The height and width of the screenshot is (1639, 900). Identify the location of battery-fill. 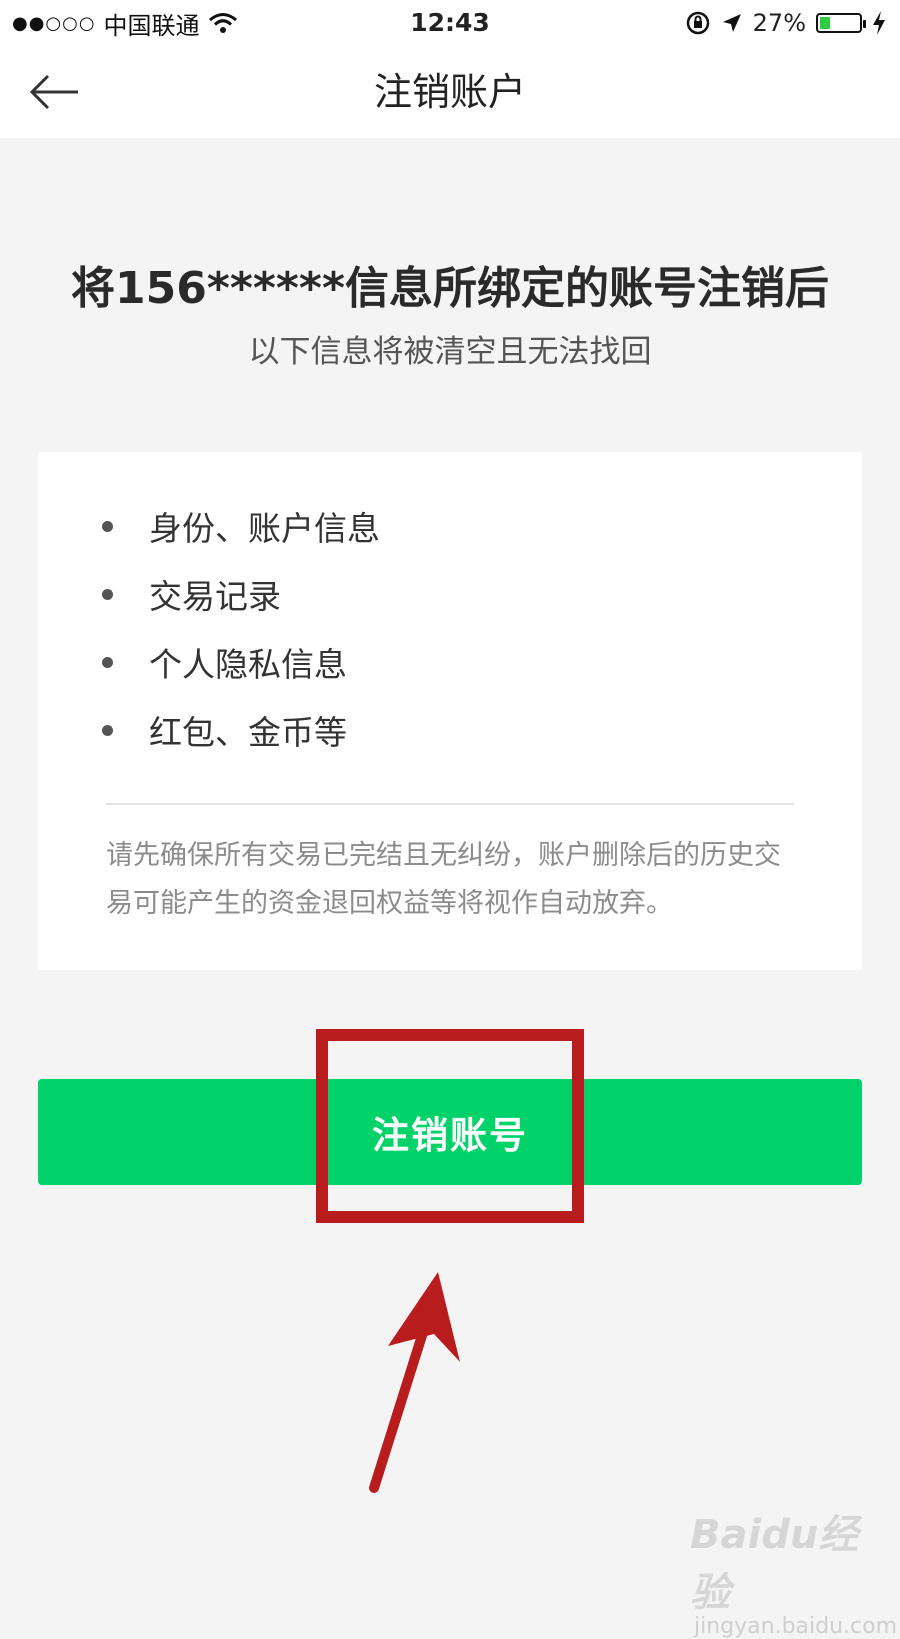
(825, 23).